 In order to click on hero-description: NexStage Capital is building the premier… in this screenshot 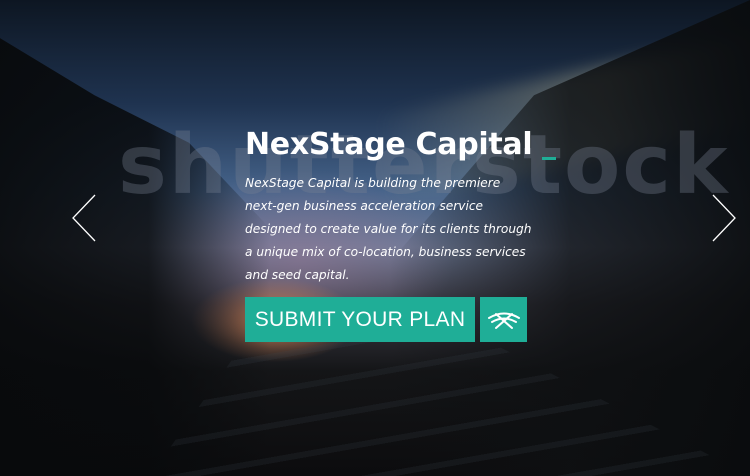, I will do `click(388, 229)`.